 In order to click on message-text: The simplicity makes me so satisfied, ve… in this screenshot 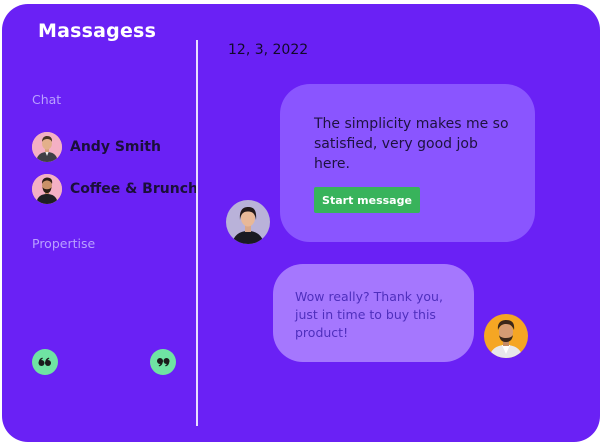, I will do `click(411, 144)`.